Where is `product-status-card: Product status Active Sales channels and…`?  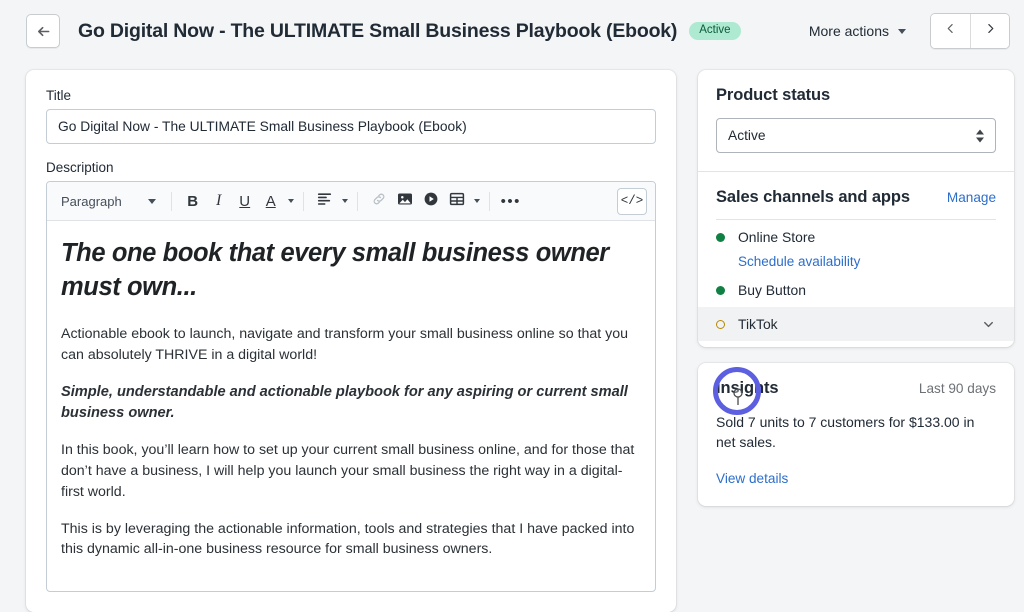 product-status-card: Product status Active Sales channels and… is located at coordinates (856, 208).